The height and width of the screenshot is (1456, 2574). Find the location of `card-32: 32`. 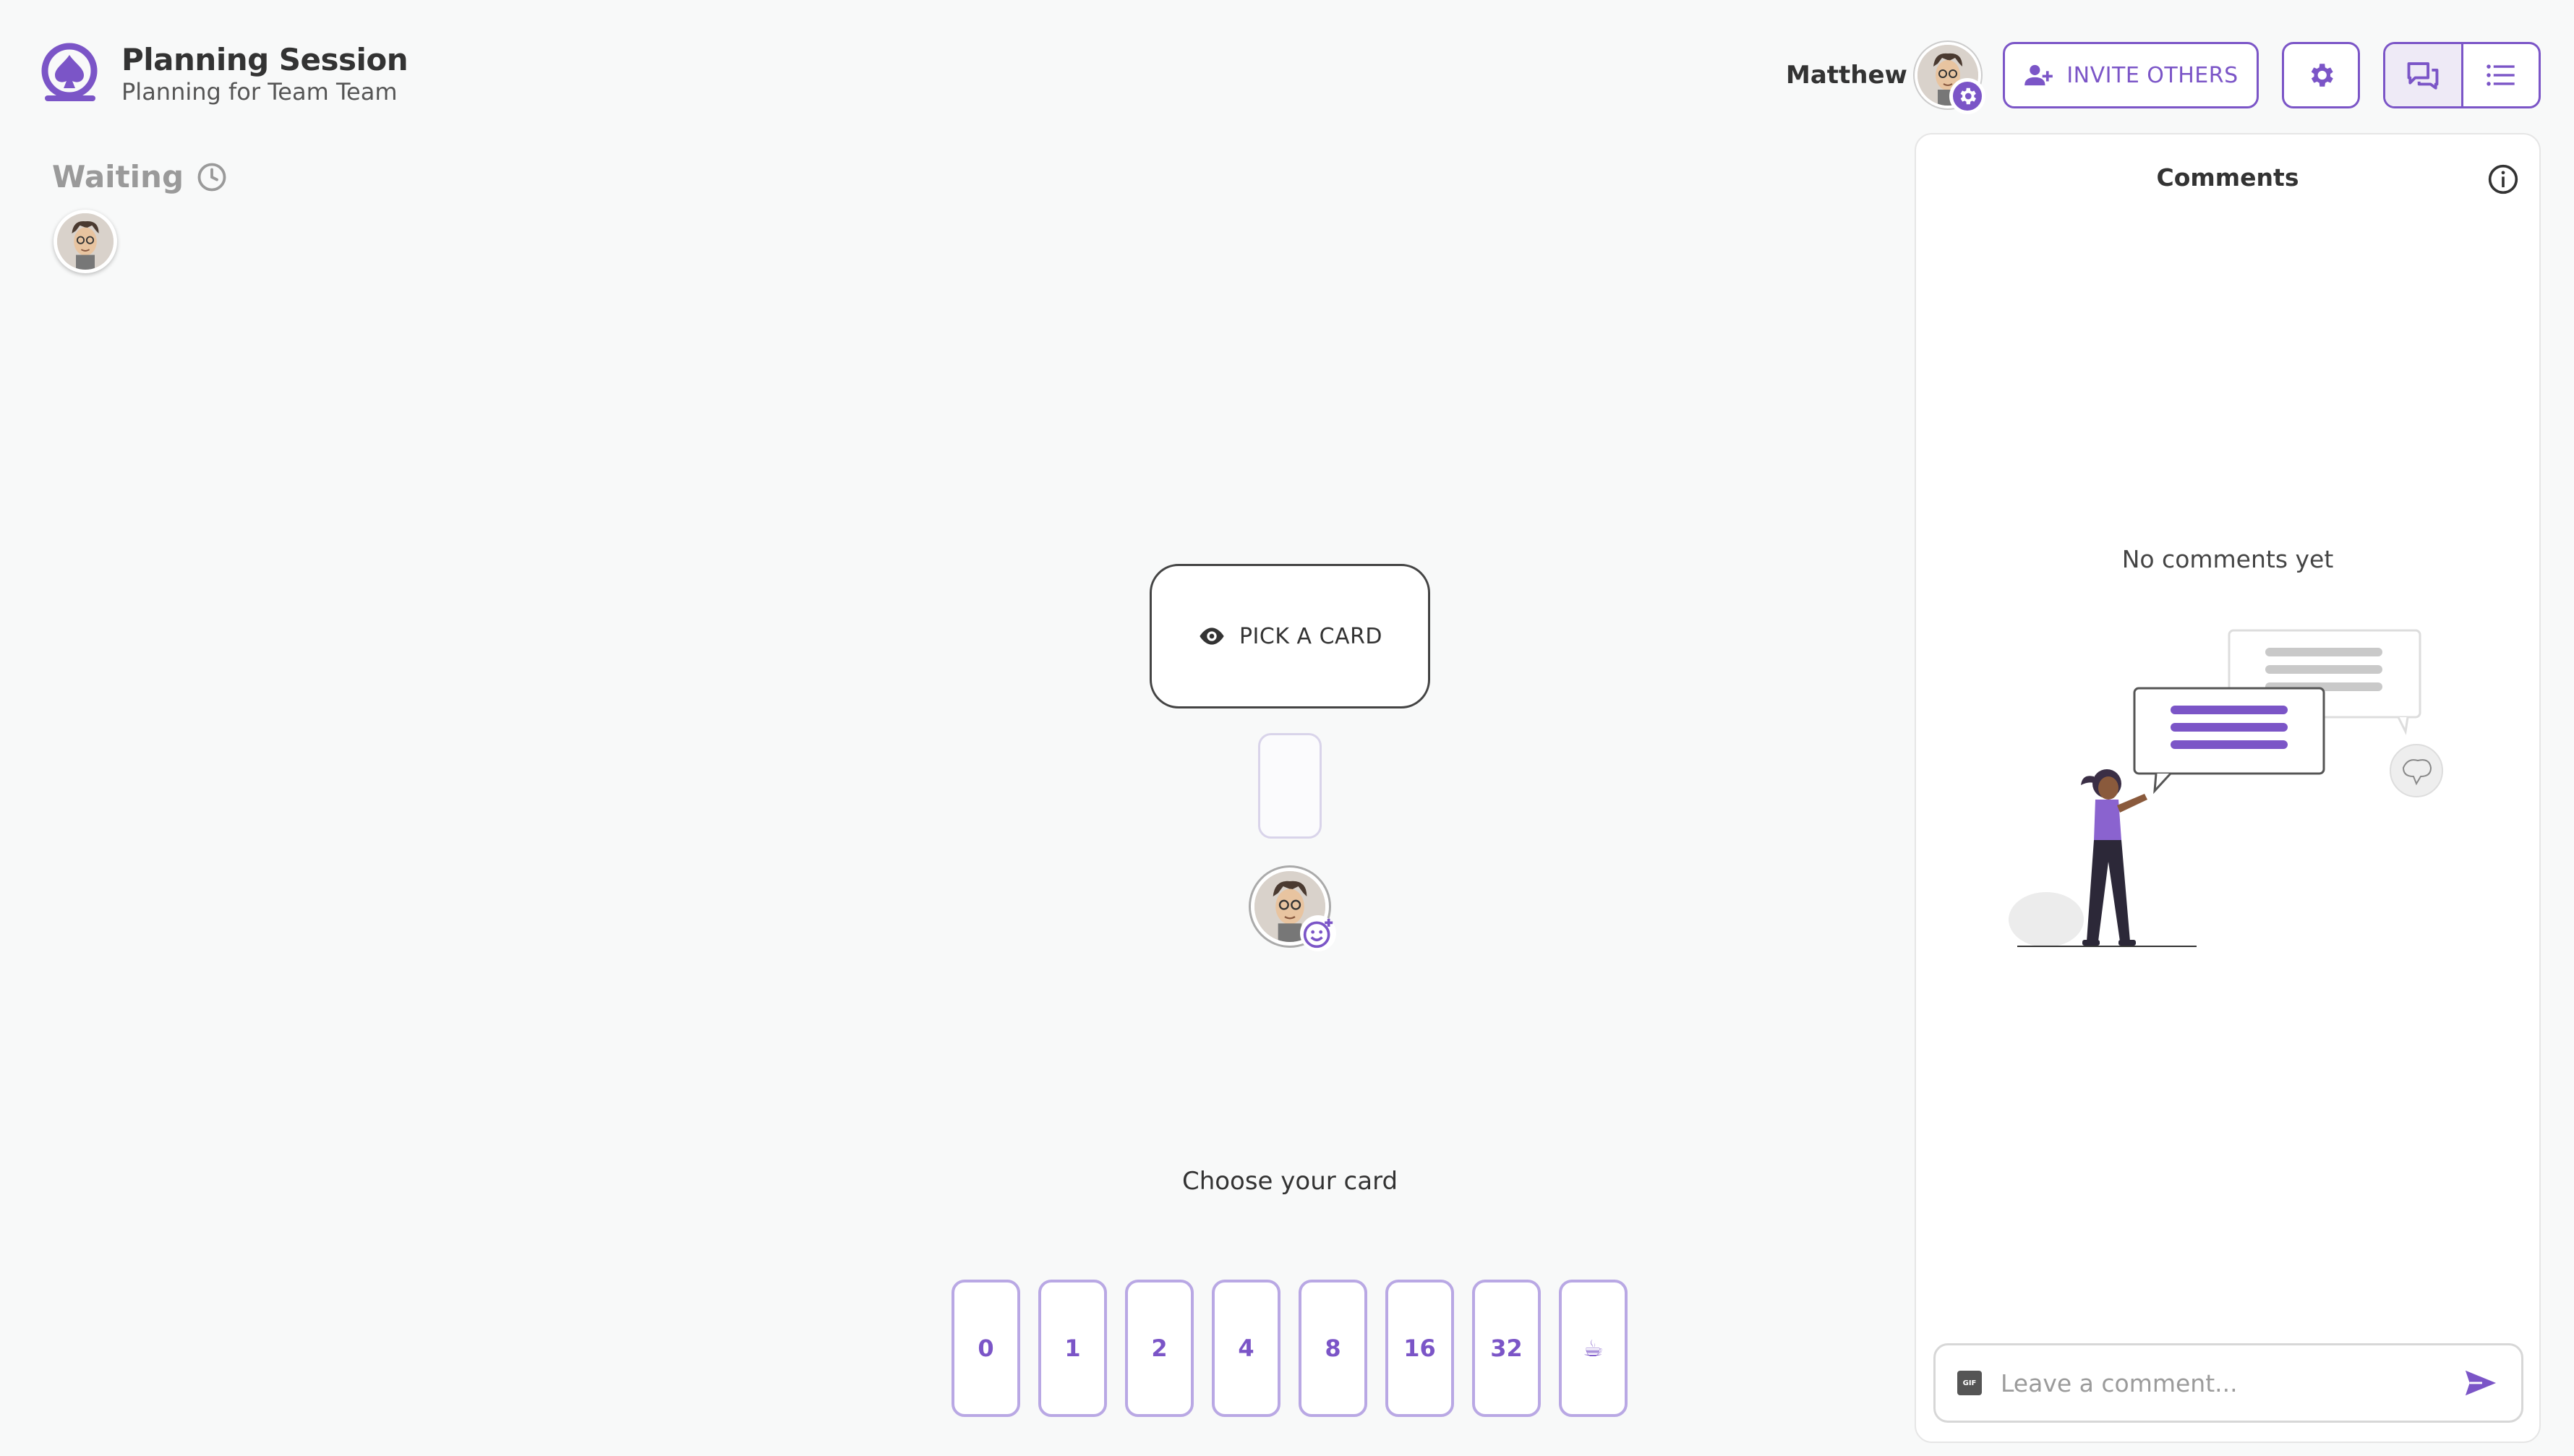

card-32: 32 is located at coordinates (1506, 1348).